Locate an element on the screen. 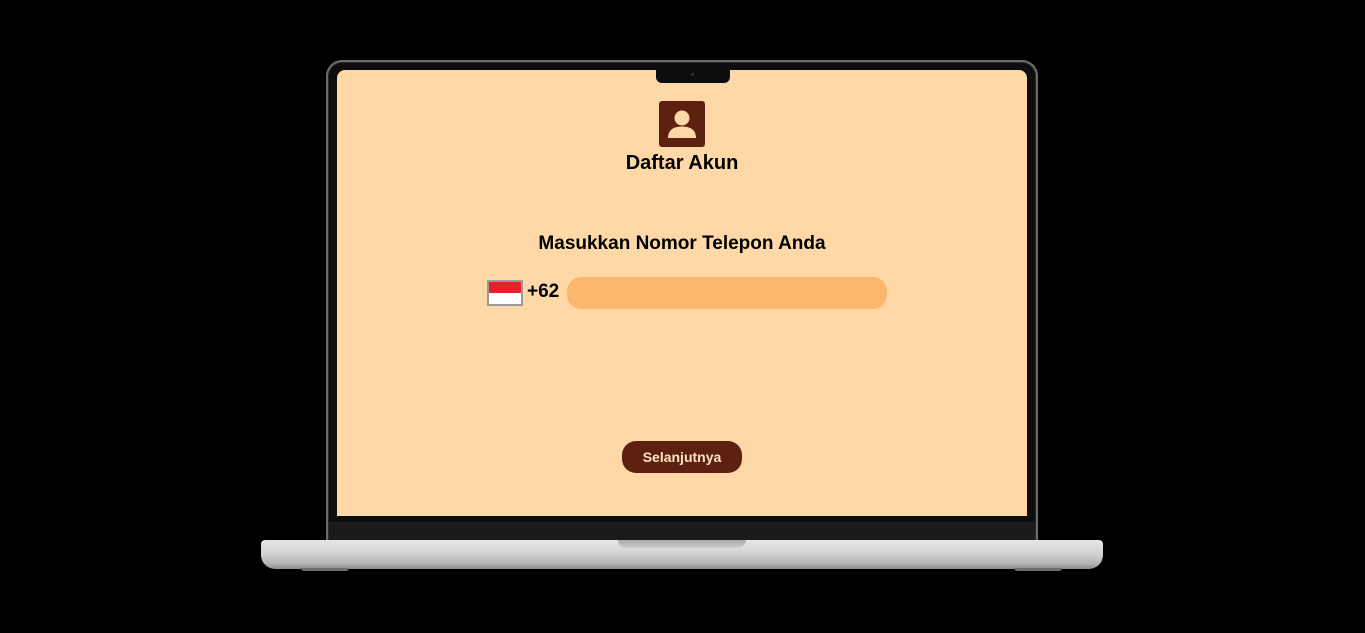  camera-icon is located at coordinates (692, 74).